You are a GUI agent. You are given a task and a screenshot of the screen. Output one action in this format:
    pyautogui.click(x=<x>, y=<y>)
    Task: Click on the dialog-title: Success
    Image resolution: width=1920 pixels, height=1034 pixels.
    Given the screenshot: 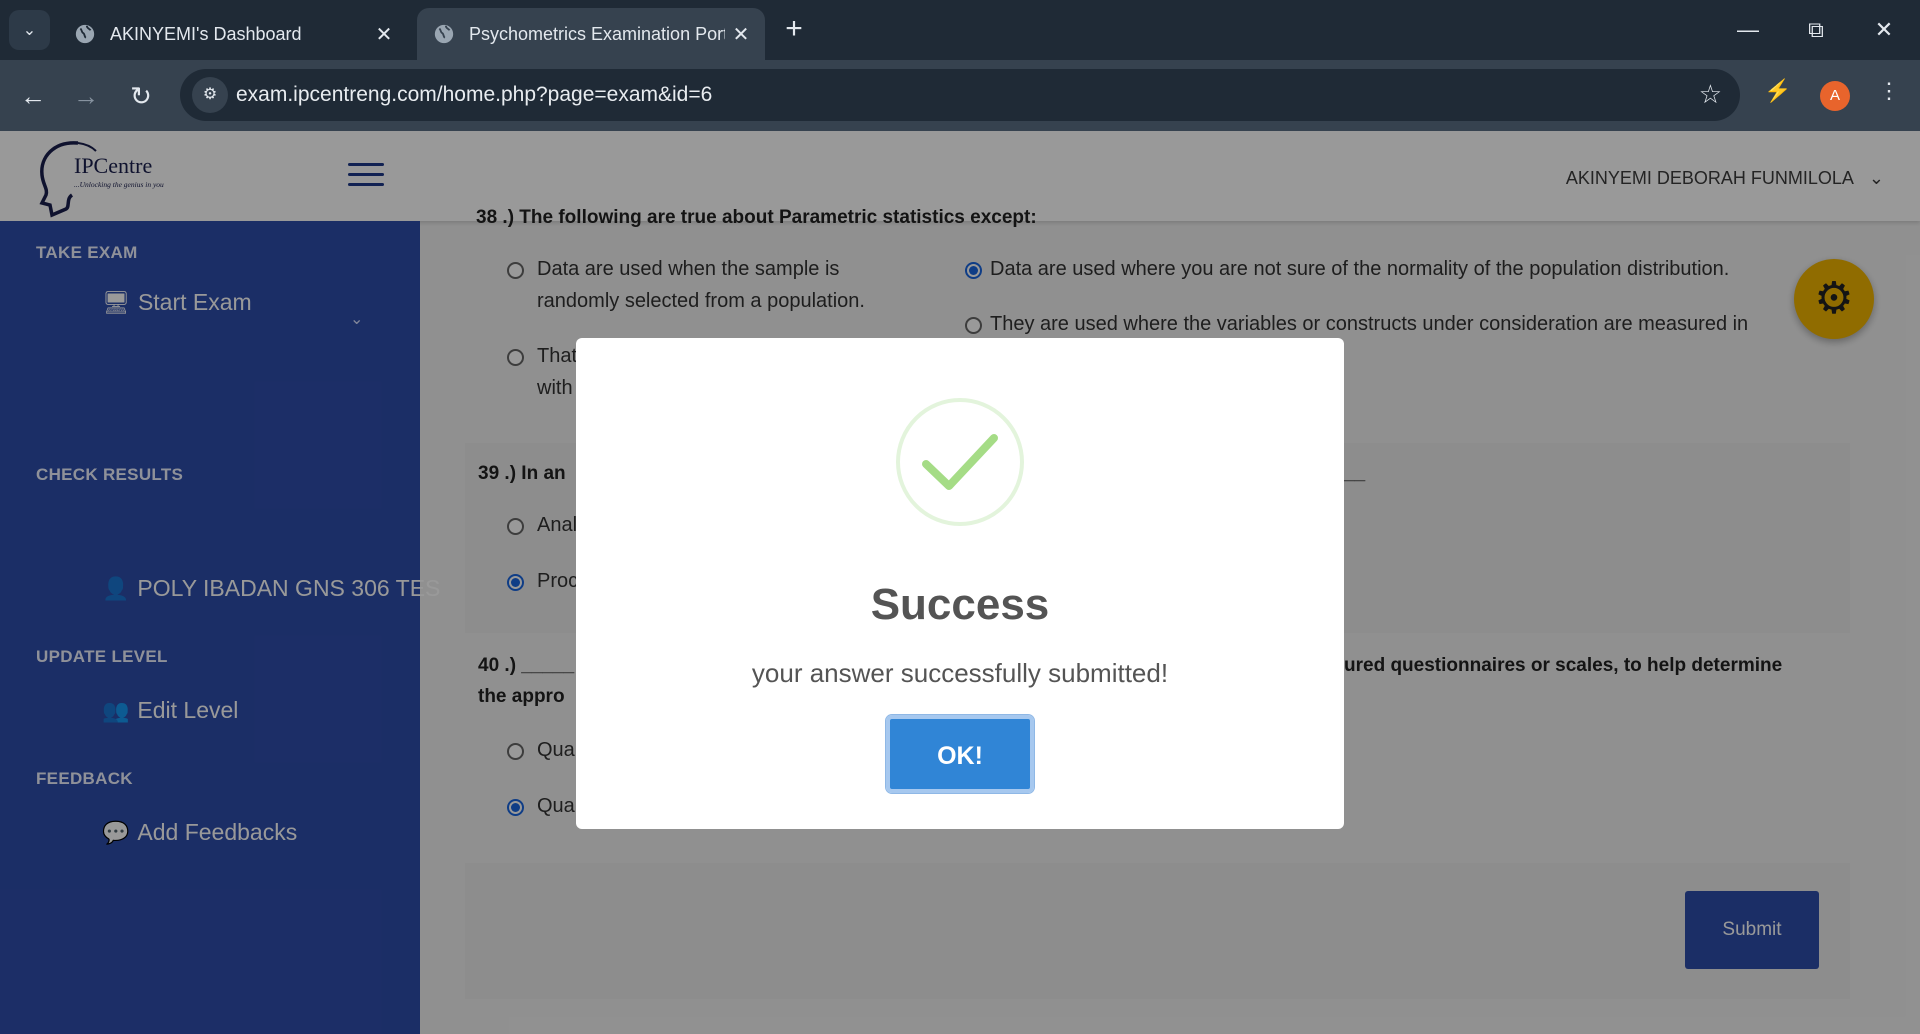 What is the action you would take?
    pyautogui.click(x=960, y=604)
    